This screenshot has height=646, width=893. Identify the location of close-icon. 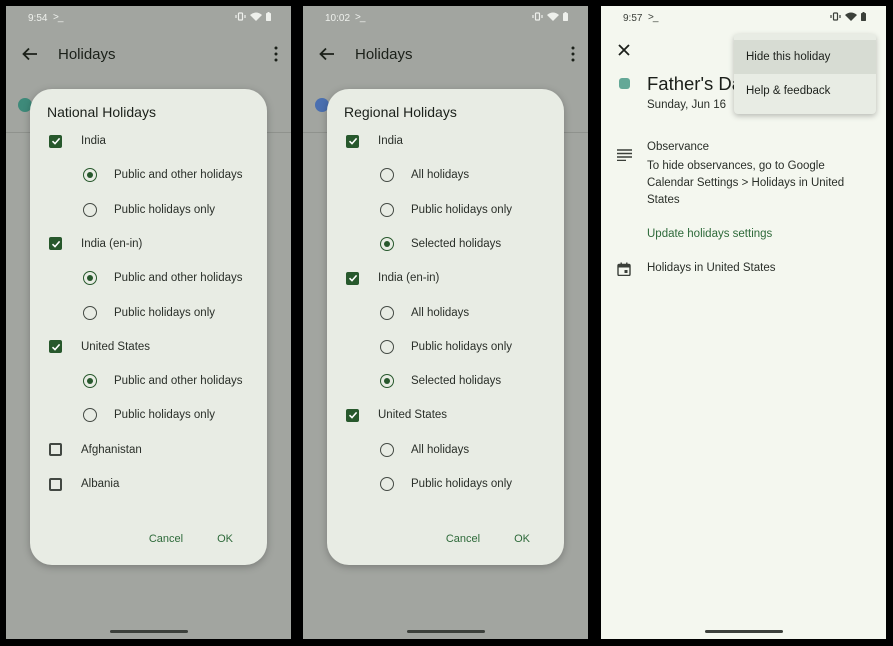
(624, 50).